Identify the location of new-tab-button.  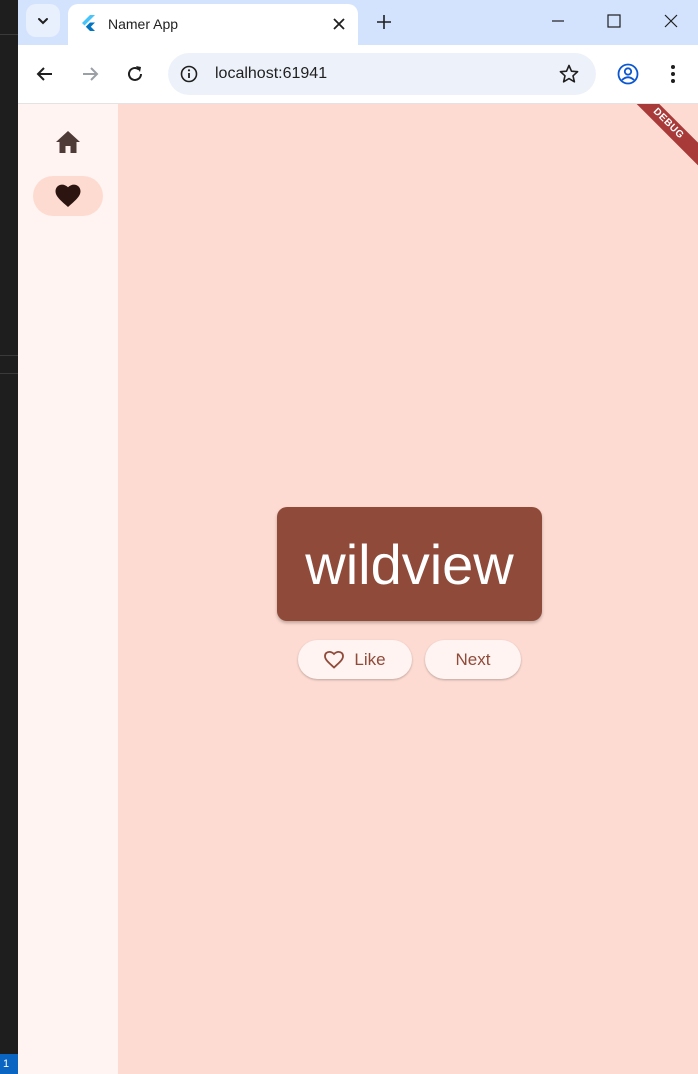
(384, 22).